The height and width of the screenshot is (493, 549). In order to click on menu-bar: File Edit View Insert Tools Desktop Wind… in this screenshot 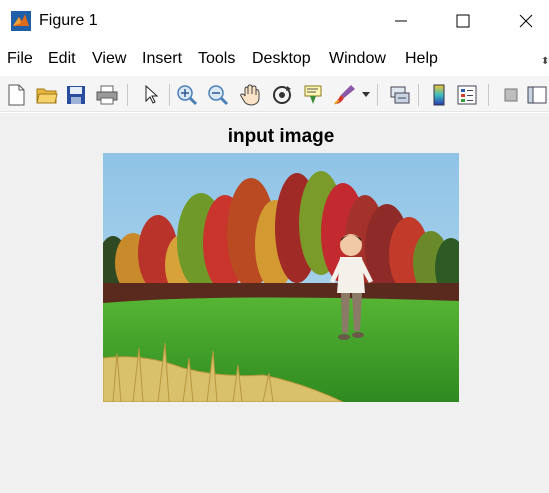, I will do `click(274, 59)`.